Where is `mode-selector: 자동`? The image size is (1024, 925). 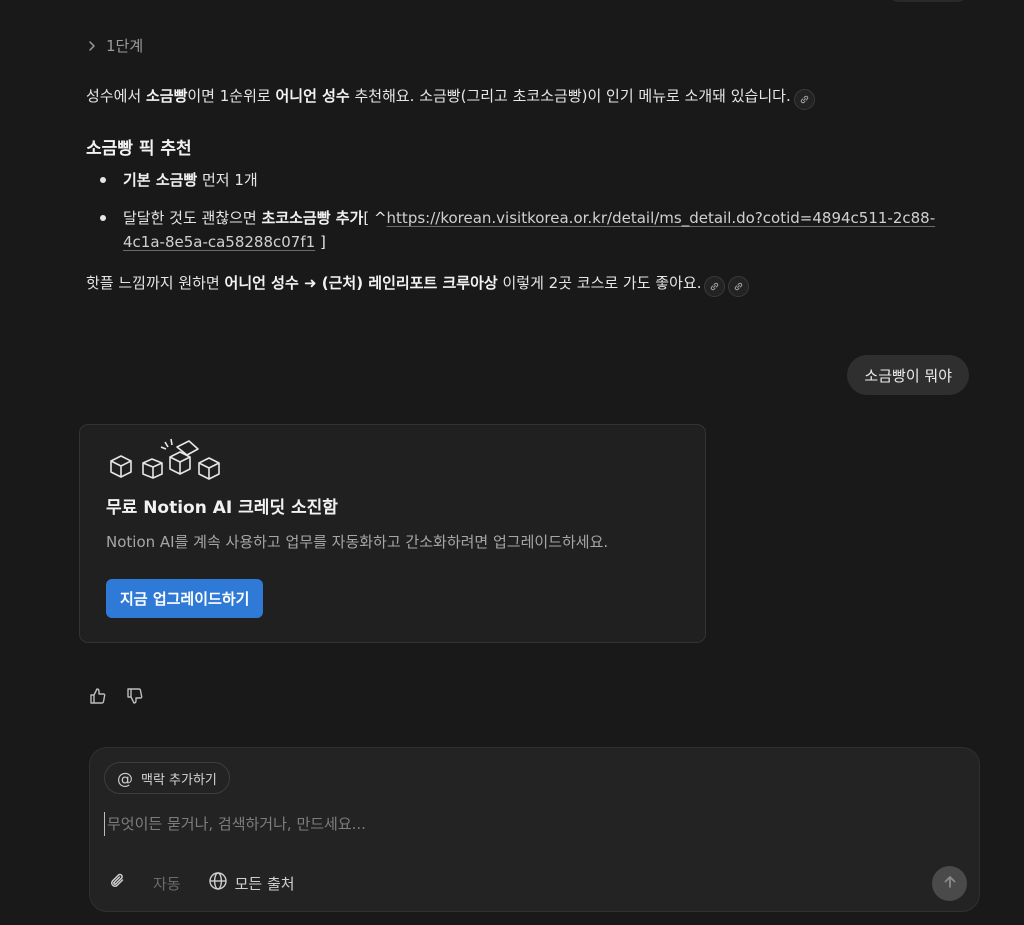 mode-selector: 자동 is located at coordinates (167, 883).